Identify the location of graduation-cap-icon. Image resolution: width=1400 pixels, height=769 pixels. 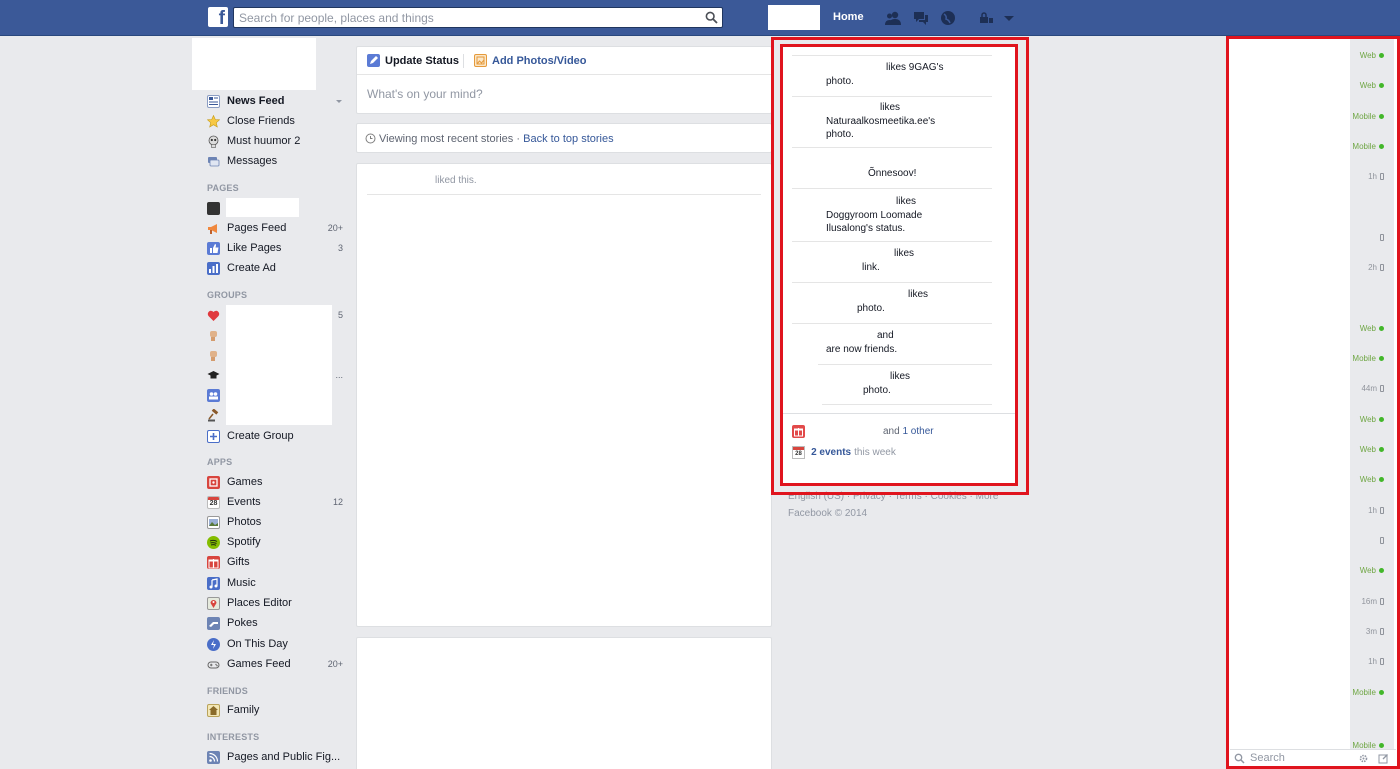
(213, 375).